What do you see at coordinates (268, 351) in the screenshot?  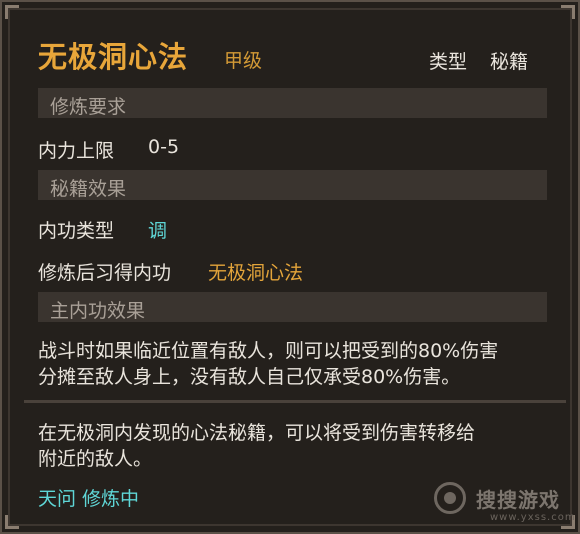 I see `main-effect-line: 战斗时如果临近位置有敌人，则可以把受到的80%伤害` at bounding box center [268, 351].